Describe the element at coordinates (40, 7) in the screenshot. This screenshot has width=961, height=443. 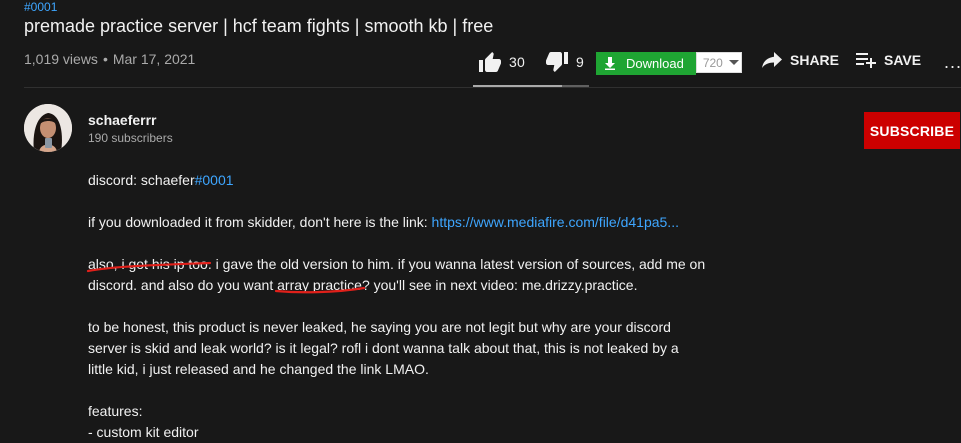
I see `video-hashtag: #0001` at that location.